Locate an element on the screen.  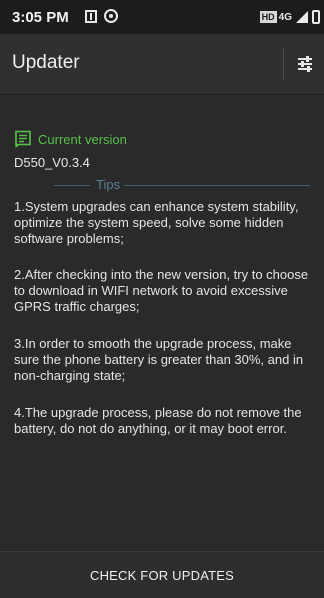
status-indicators: HD 4G is located at coordinates (289, 17).